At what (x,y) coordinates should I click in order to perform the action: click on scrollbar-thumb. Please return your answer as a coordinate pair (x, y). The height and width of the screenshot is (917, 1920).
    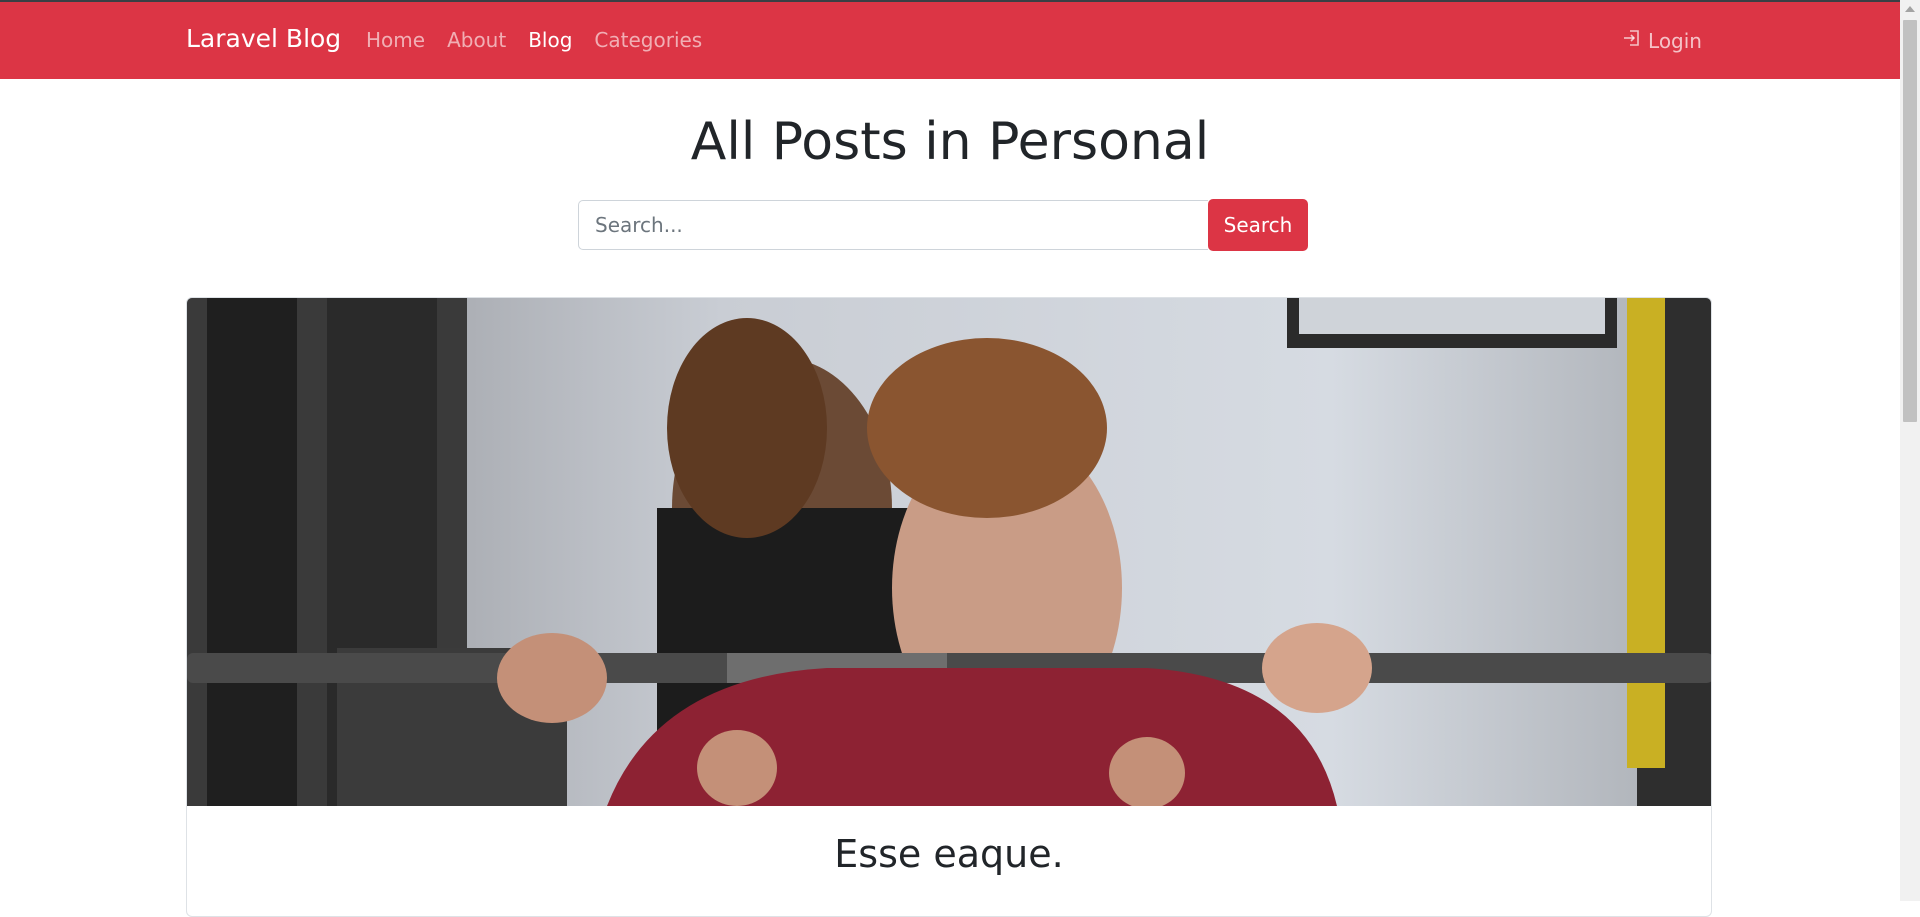
    Looking at the image, I should click on (1910, 221).